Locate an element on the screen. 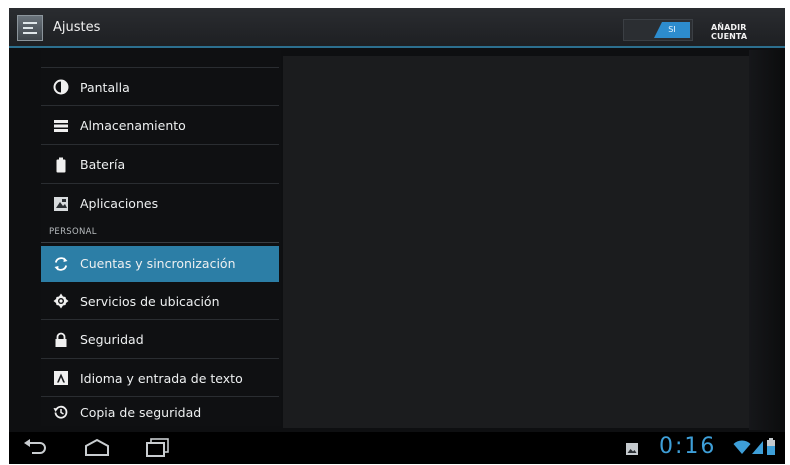 The height and width of the screenshot is (465, 790). list-item-label: Idioma y entrada de texto is located at coordinates (161, 378).